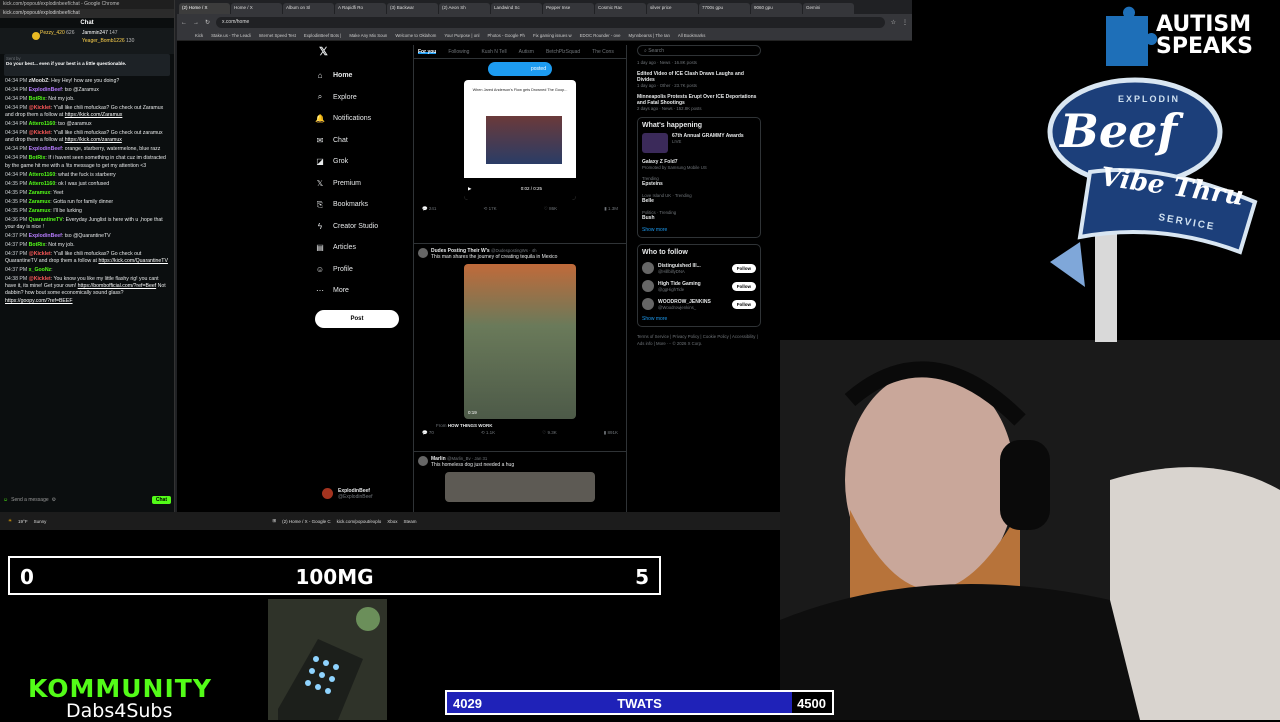 The width and height of the screenshot is (1280, 722). I want to click on browser-tab: 9060 gpu, so click(776, 8).